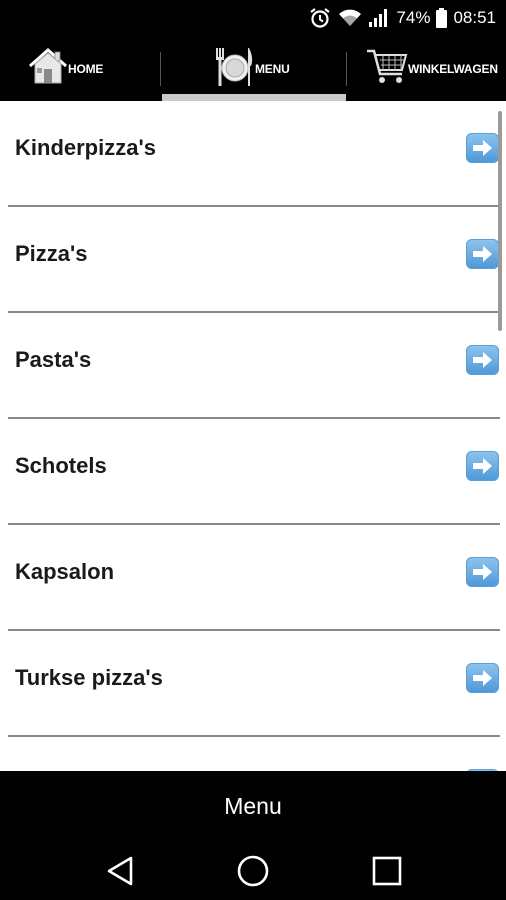 This screenshot has width=506, height=900. I want to click on menu-item-schotels: Schotels, so click(254, 472).